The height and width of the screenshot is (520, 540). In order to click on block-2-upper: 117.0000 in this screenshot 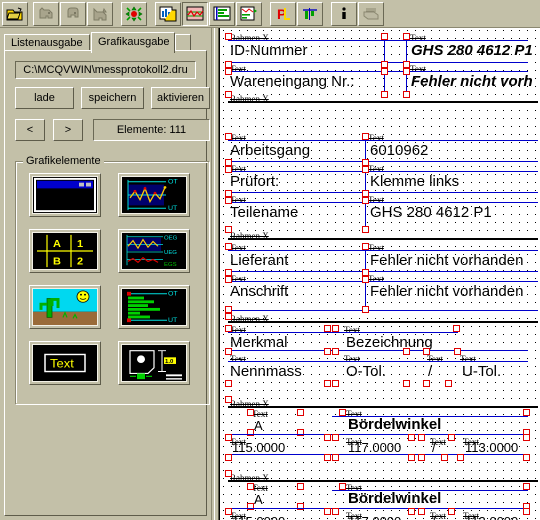, I will do `click(374, 517)`.